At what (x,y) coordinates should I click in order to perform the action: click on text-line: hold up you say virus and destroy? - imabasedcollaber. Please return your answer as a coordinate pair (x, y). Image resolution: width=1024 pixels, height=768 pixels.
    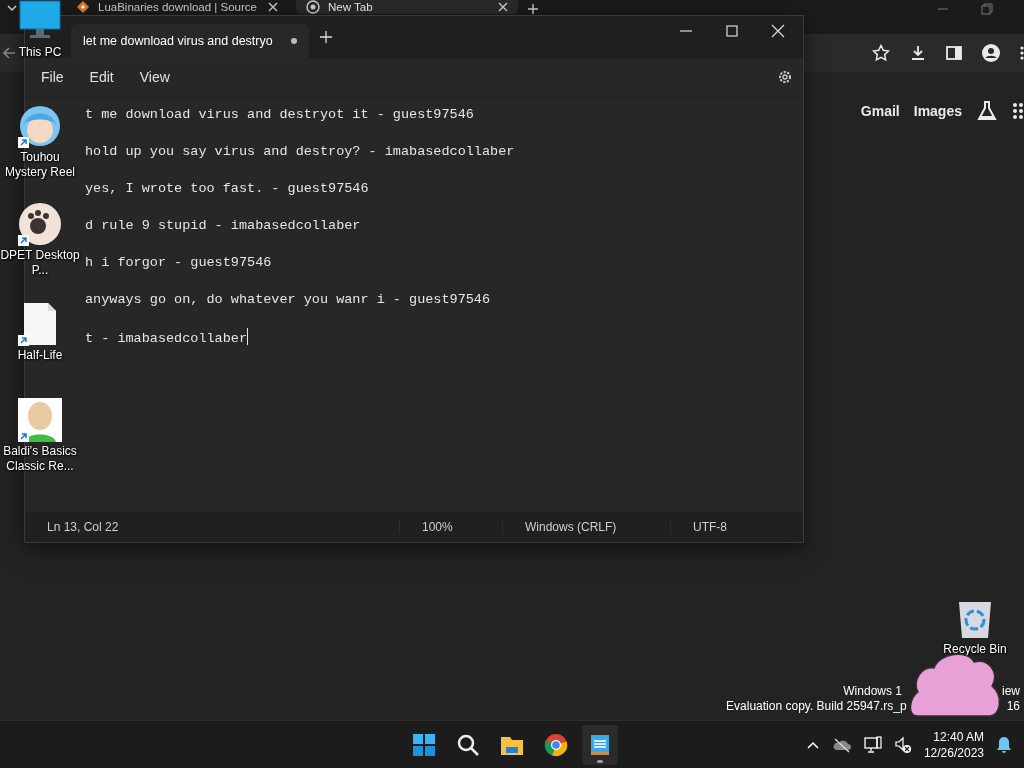
    Looking at the image, I should click on (300, 152).